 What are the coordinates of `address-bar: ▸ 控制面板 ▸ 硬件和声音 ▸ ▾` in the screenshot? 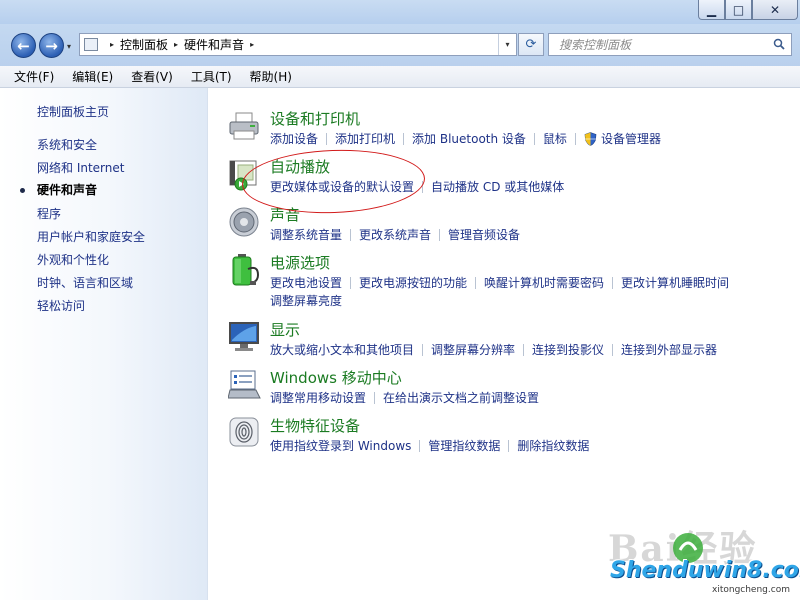 It's located at (298, 44).